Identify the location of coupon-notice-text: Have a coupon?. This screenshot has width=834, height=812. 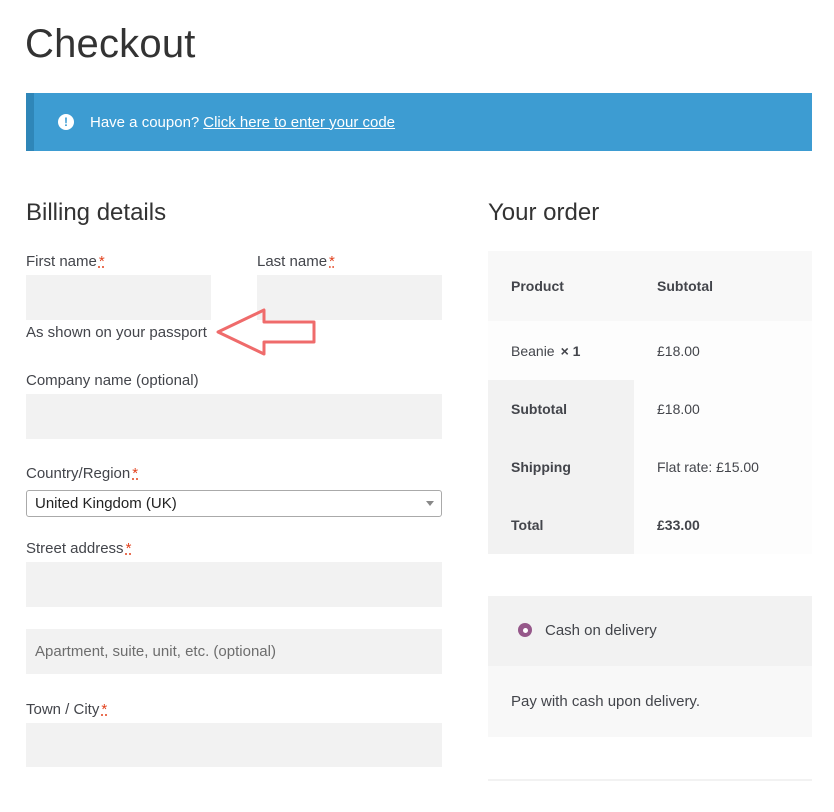
(145, 122).